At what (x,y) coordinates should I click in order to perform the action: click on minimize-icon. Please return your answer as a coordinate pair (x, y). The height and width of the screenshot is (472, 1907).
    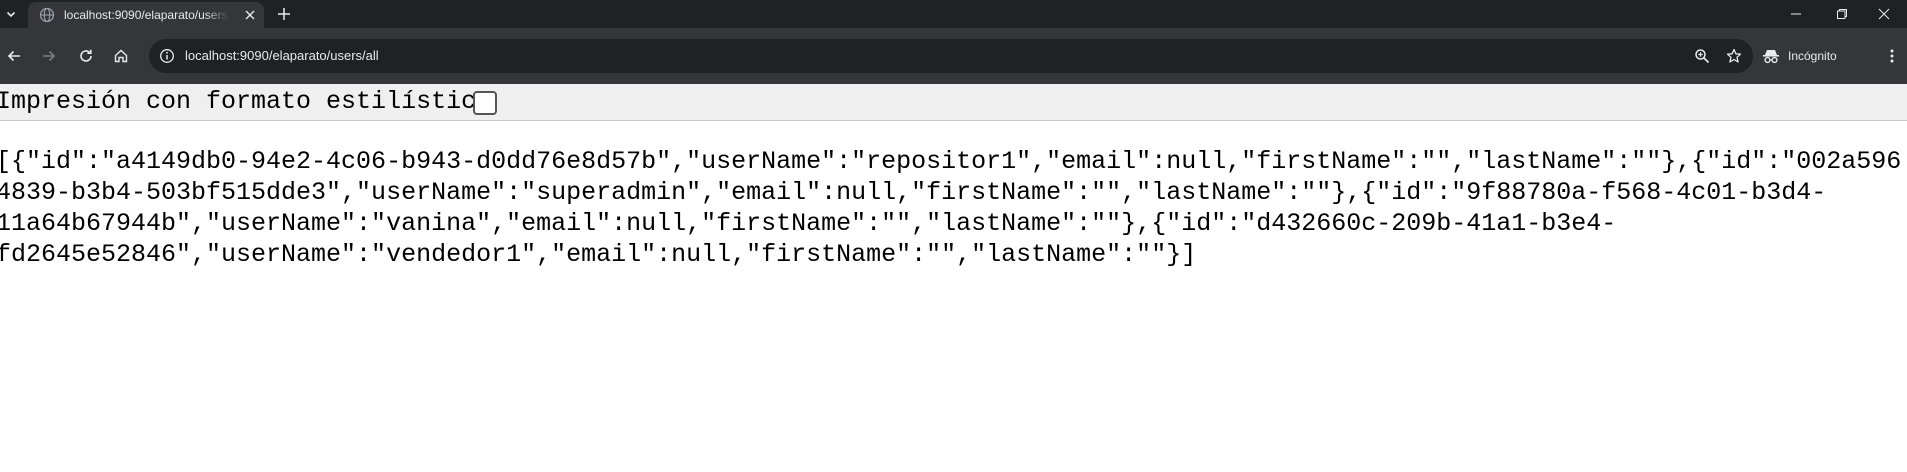
    Looking at the image, I should click on (1796, 14).